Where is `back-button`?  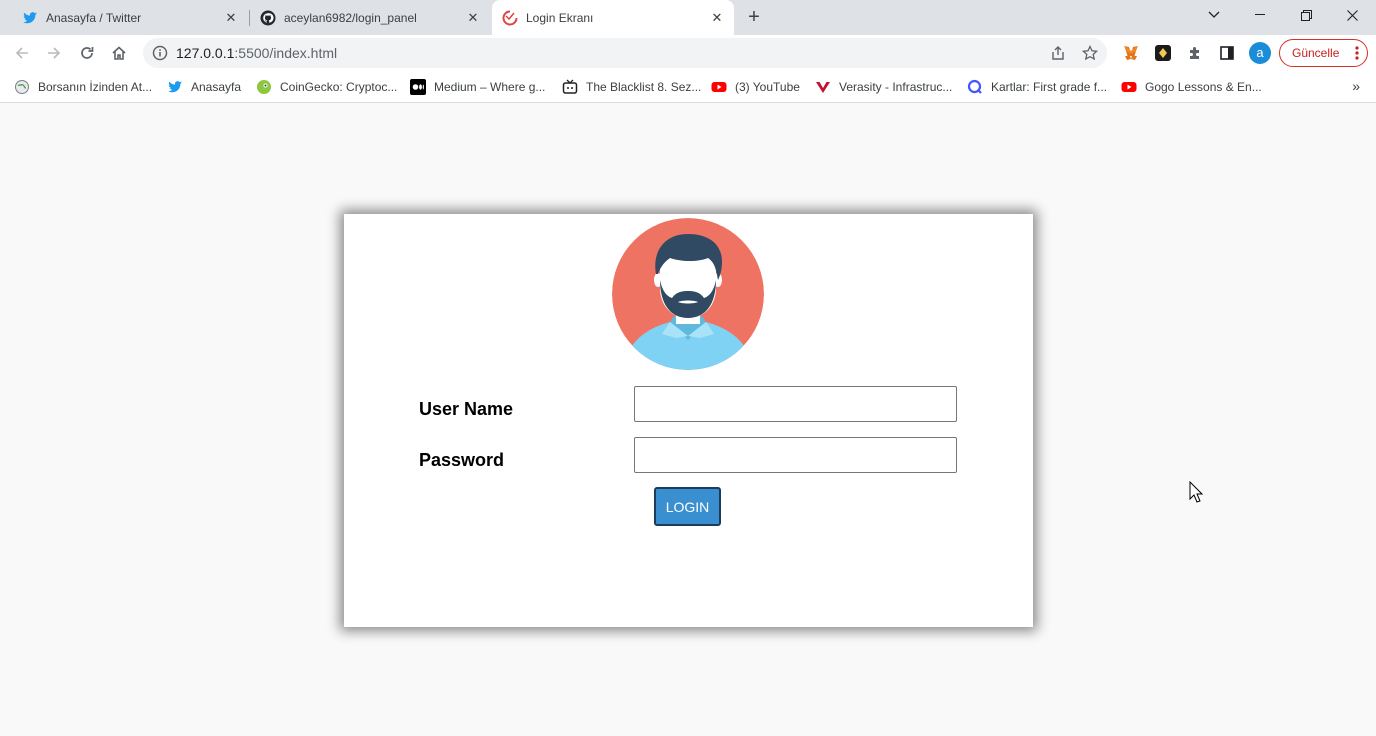
back-button is located at coordinates (22, 53).